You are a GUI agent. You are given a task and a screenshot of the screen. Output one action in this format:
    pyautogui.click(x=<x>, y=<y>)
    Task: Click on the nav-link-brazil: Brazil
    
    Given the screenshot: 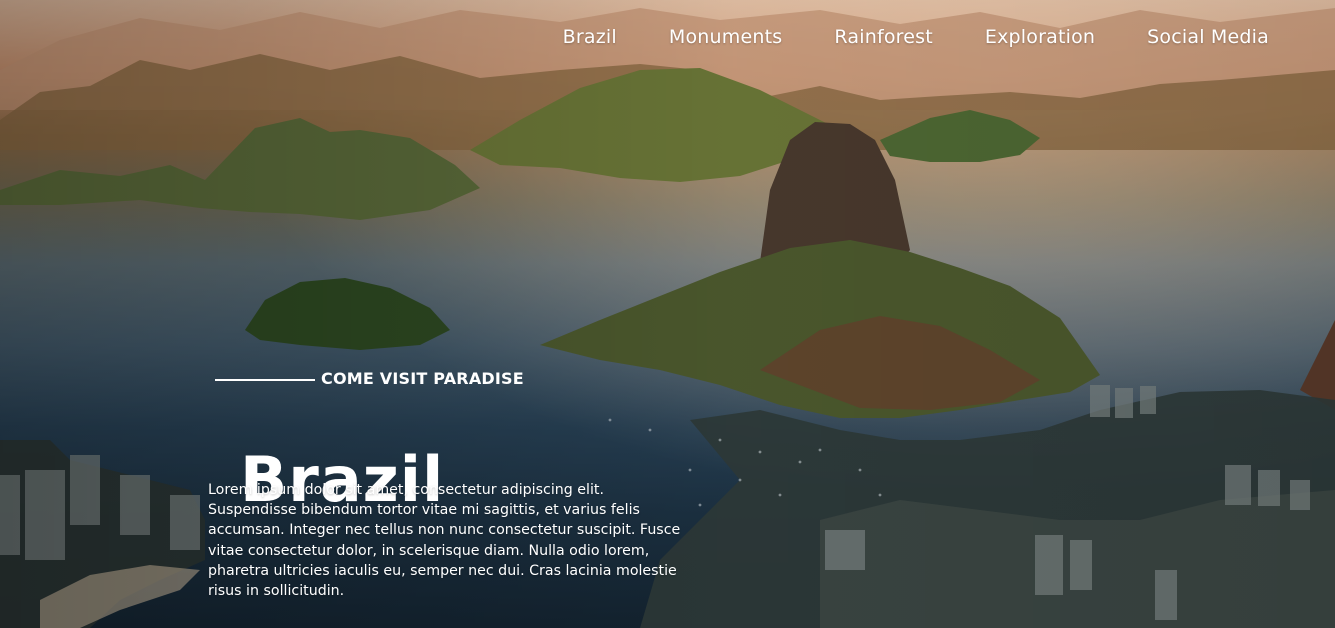 What is the action you would take?
    pyautogui.click(x=590, y=37)
    